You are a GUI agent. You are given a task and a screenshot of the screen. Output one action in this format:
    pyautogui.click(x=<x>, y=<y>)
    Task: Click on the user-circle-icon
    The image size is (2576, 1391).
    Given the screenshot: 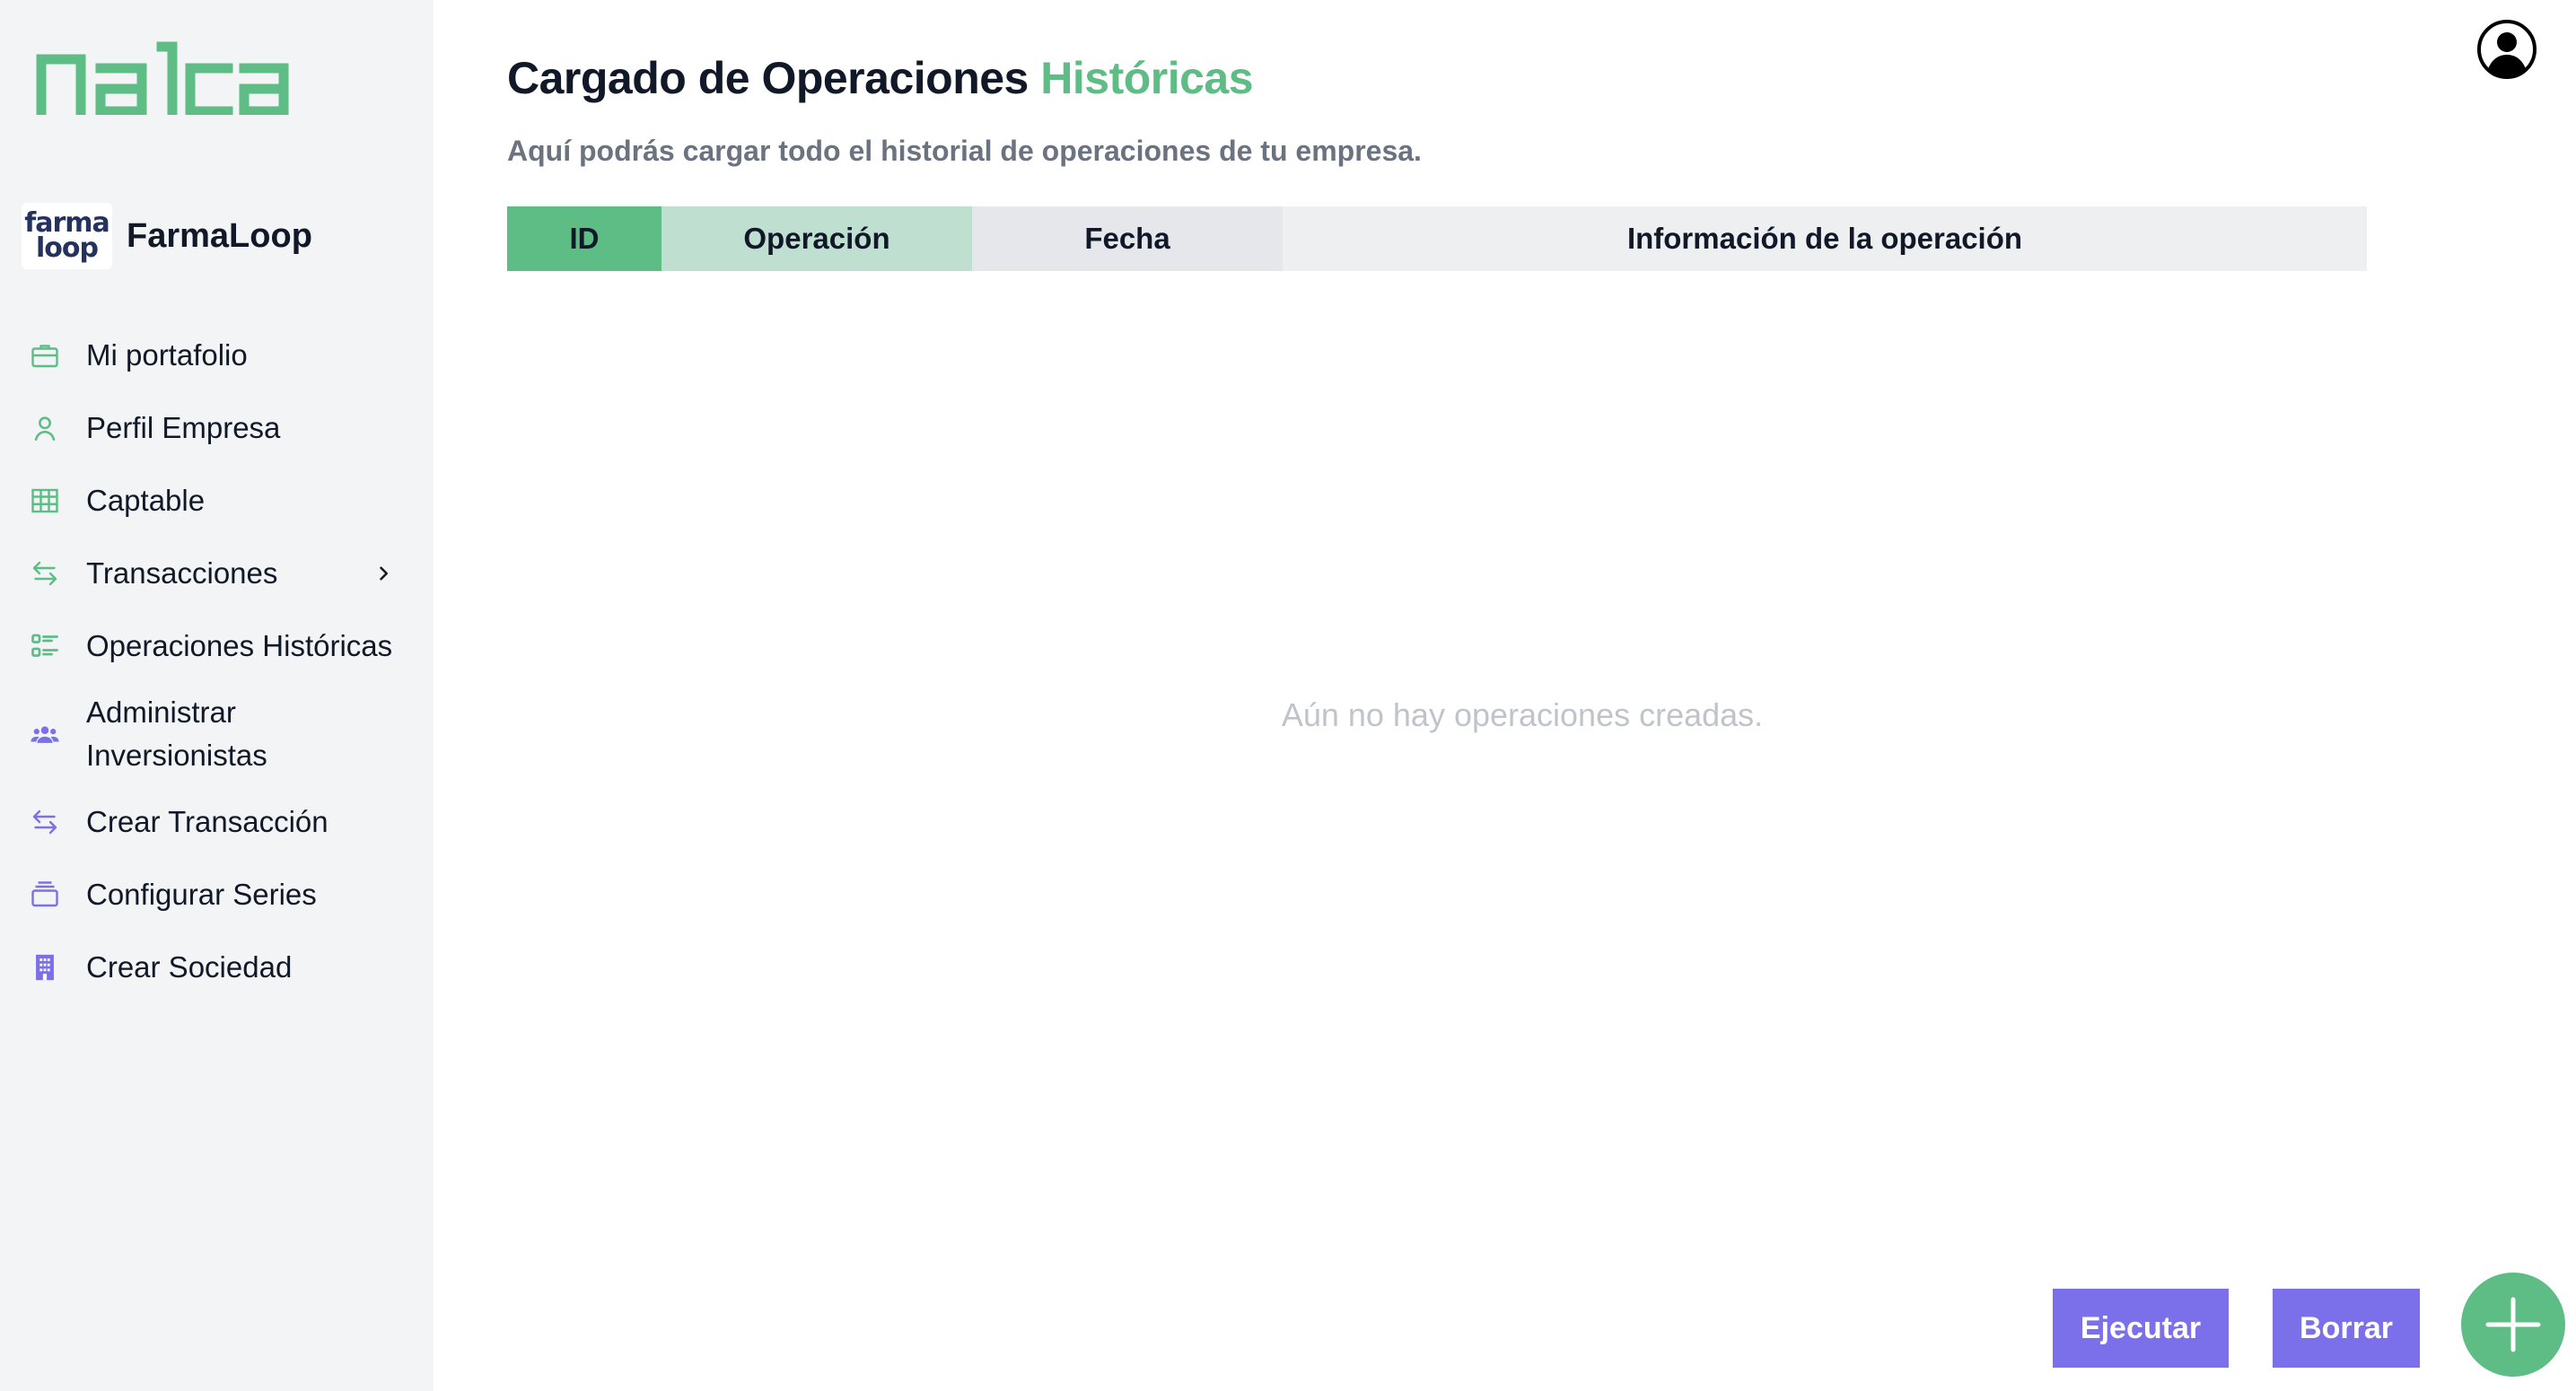 What is the action you would take?
    pyautogui.click(x=2507, y=49)
    